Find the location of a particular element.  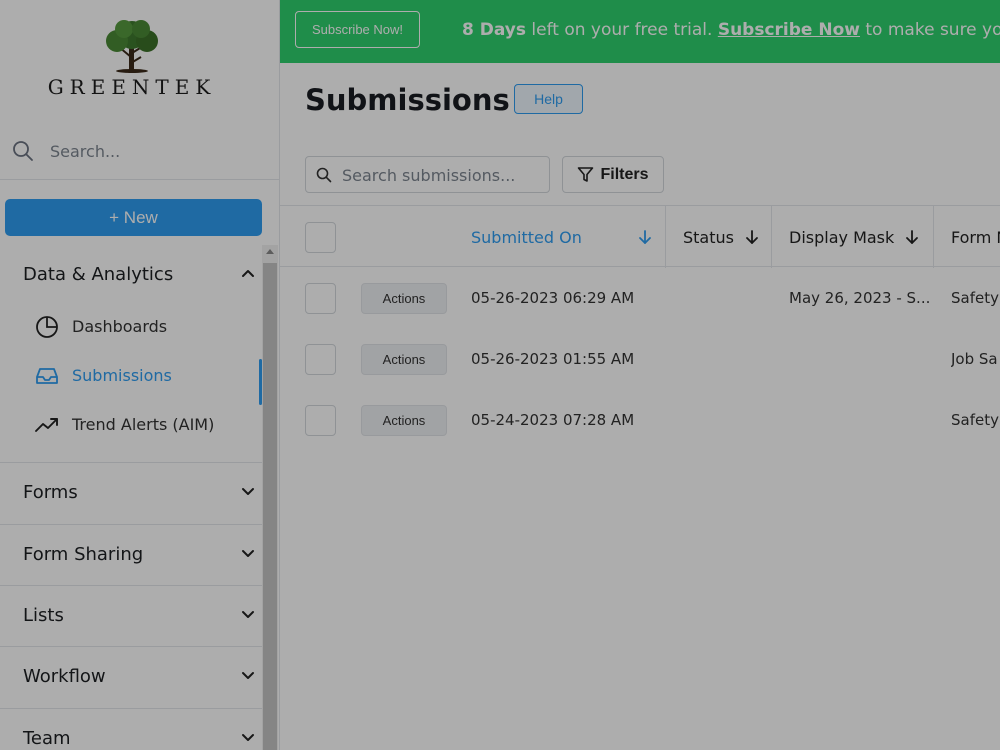

table-header: Submitted On Status Display Mask Form is located at coordinates (640, 236).